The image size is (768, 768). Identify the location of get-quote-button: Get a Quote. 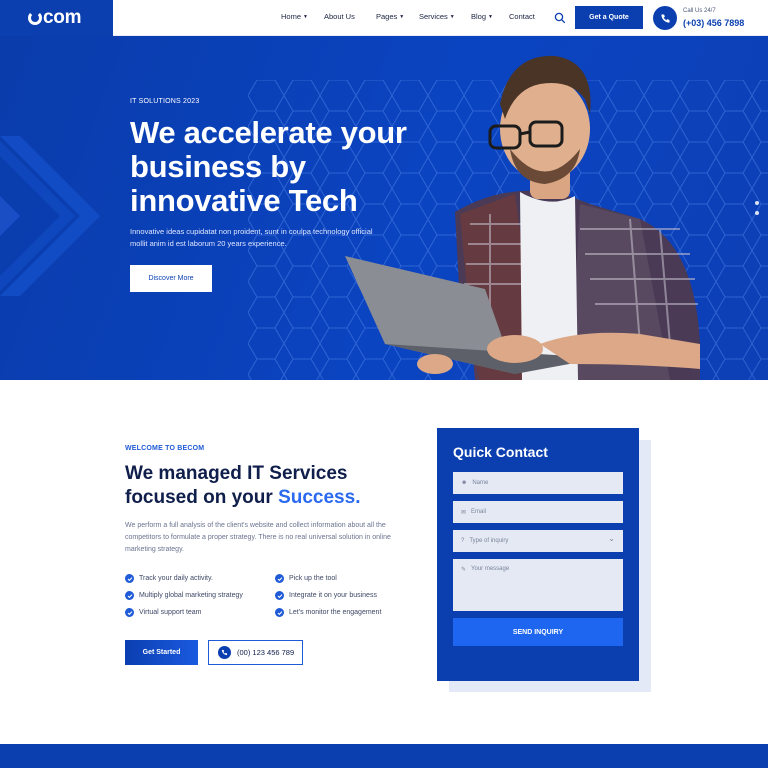
(609, 17).